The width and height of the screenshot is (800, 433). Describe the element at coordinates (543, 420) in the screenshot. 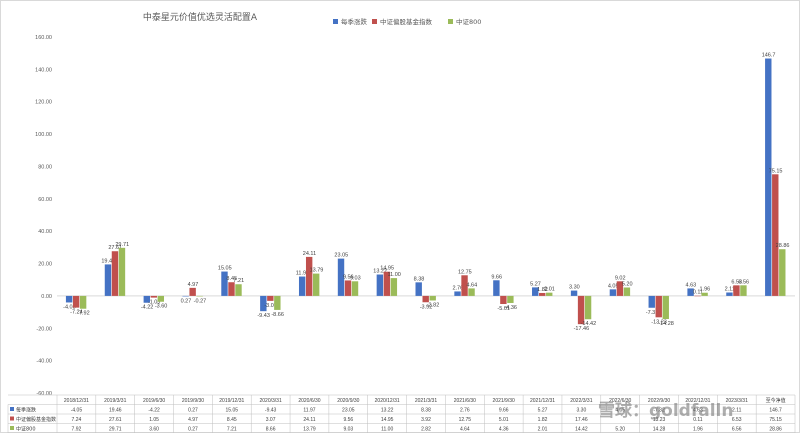

I see `table-cell: 1.82` at that location.